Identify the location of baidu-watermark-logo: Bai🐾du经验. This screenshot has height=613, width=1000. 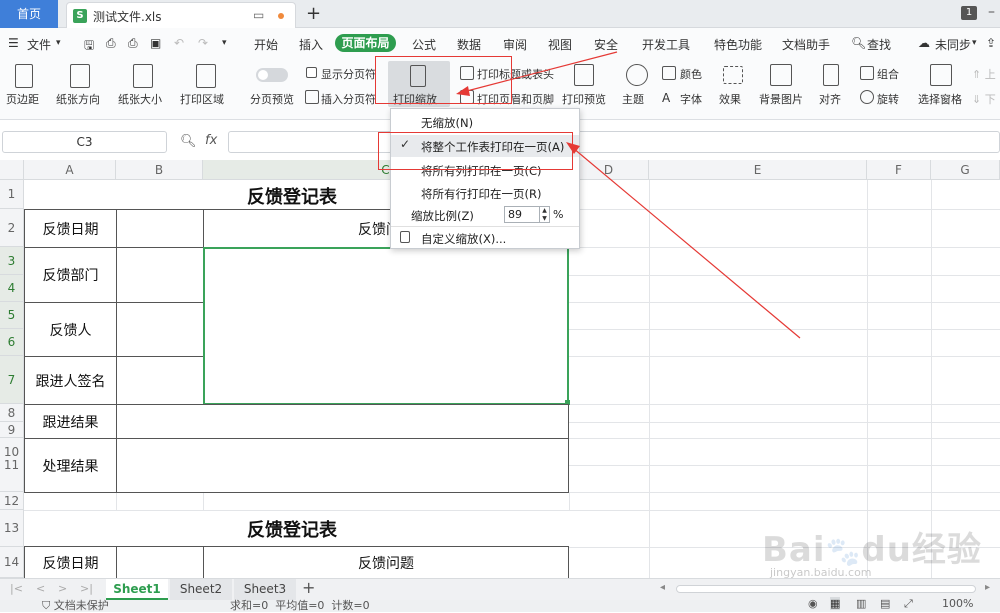
(872, 550).